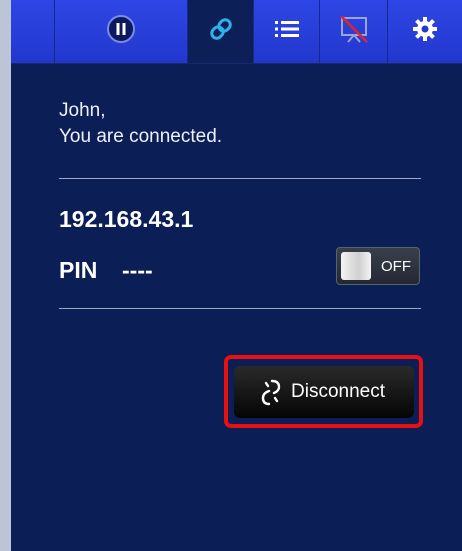  I want to click on disconnect-label: Disconnect, so click(338, 391).